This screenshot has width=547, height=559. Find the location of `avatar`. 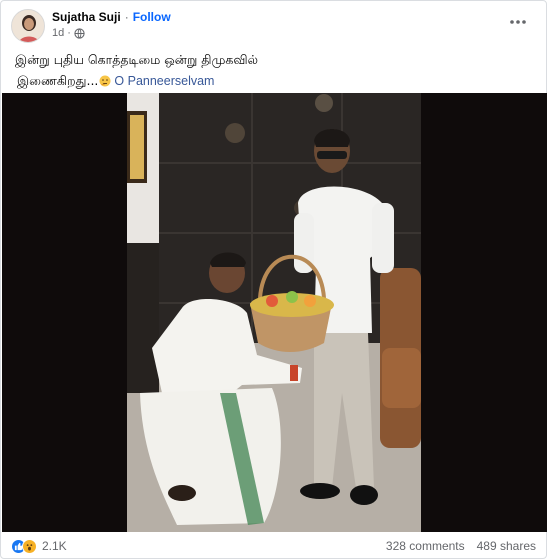

avatar is located at coordinates (28, 26).